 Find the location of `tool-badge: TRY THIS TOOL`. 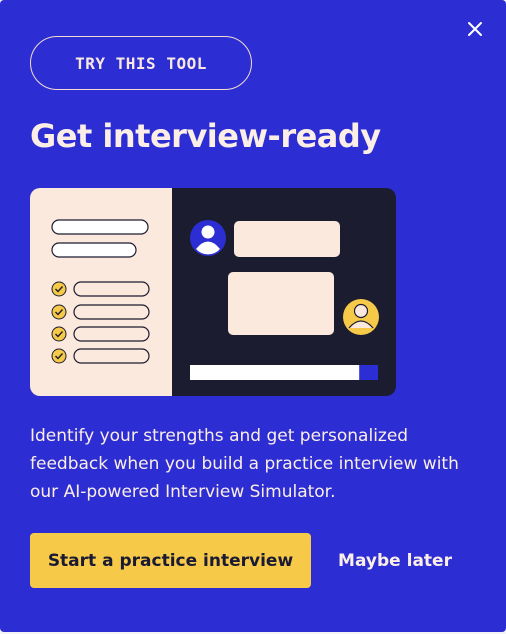

tool-badge: TRY THIS TOOL is located at coordinates (141, 63).